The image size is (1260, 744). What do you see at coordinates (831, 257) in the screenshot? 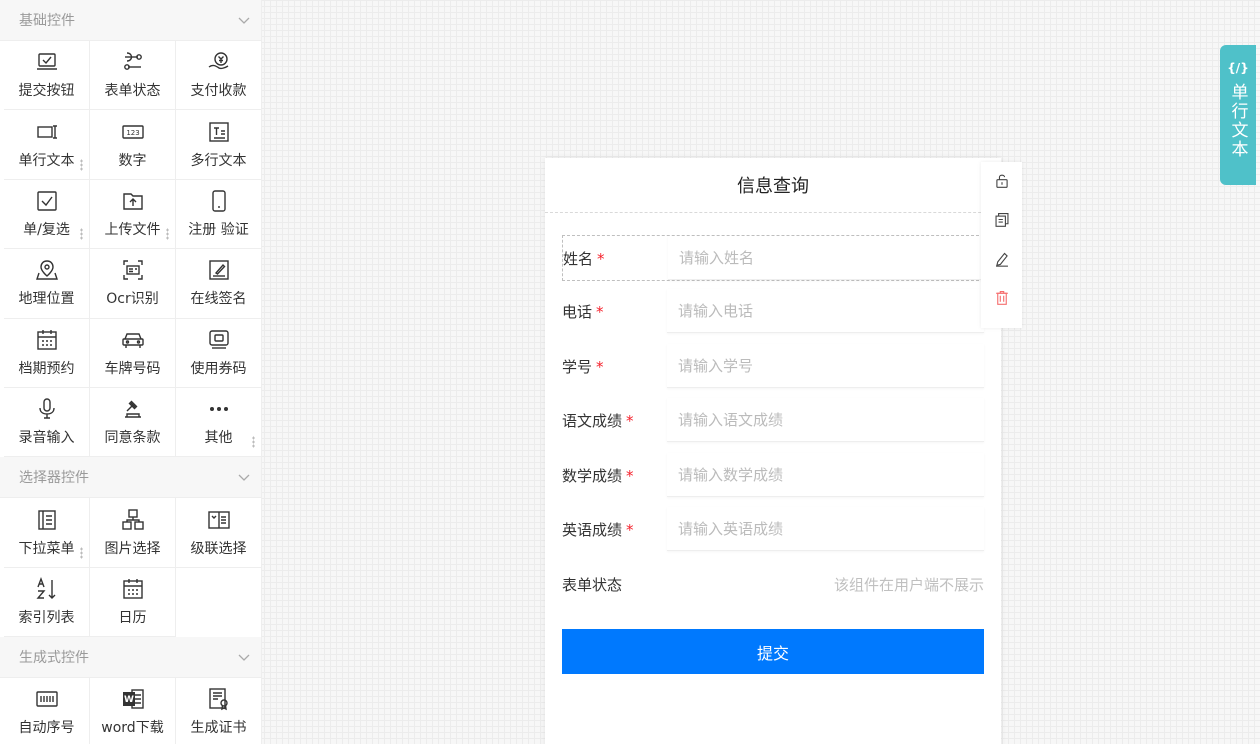
I see `name-input` at bounding box center [831, 257].